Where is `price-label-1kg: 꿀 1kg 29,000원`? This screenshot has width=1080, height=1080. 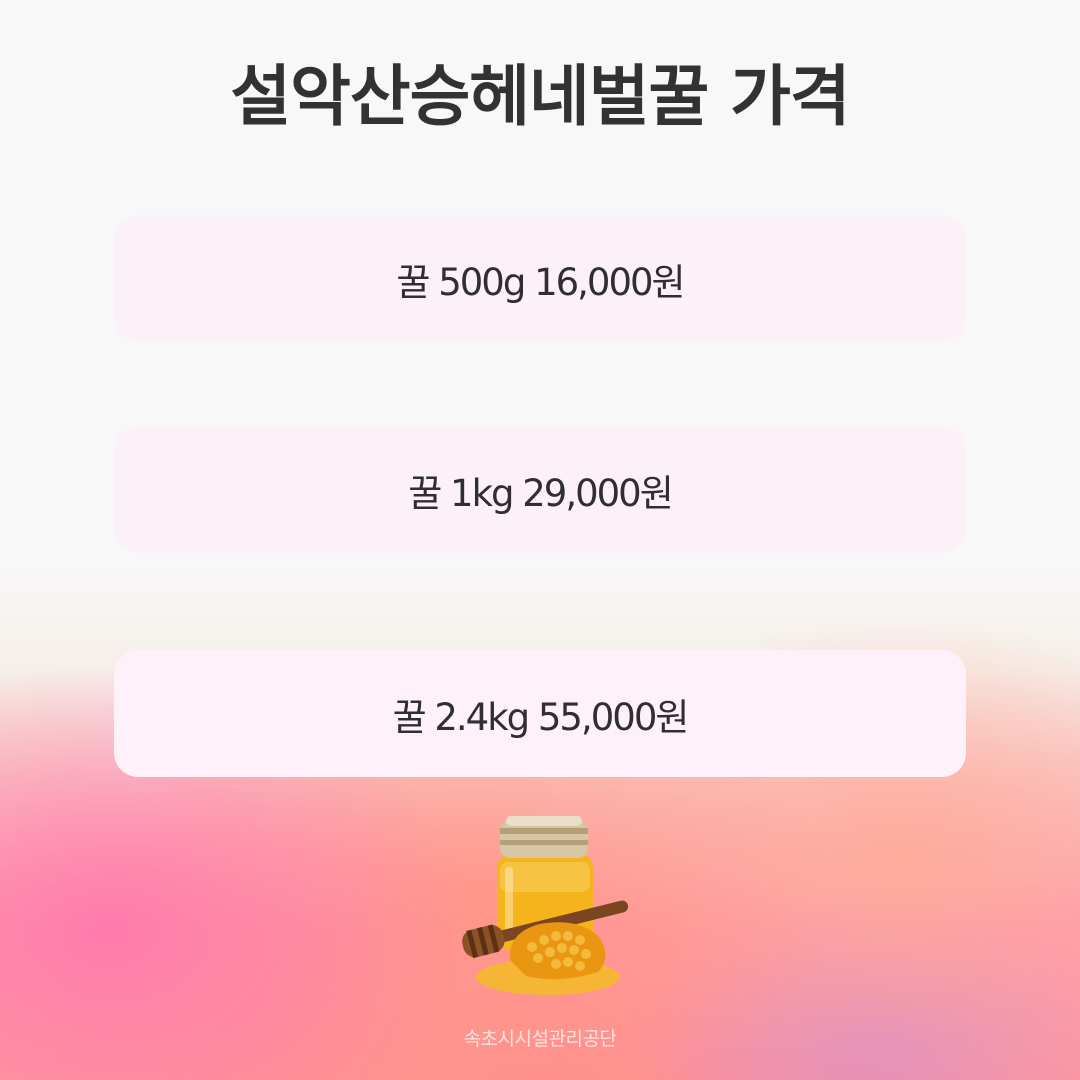 price-label-1kg: 꿀 1kg 29,000원 is located at coordinates (541, 493).